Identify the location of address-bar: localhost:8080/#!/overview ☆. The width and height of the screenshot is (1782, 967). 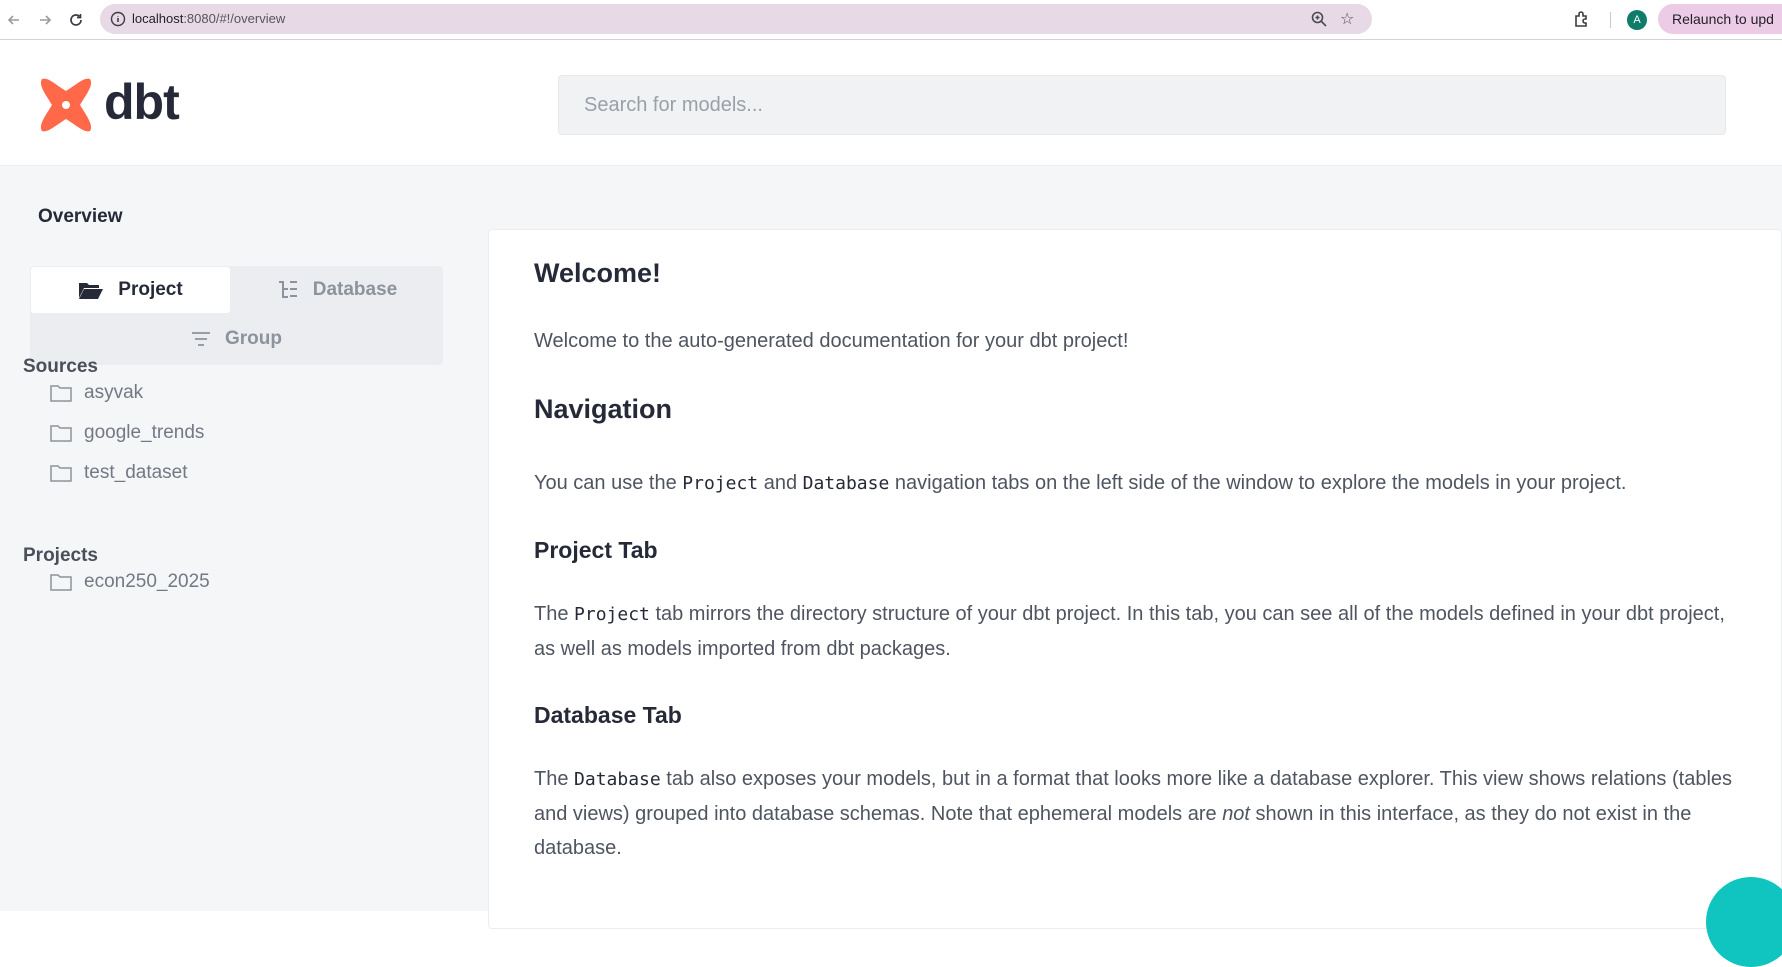
(736, 19).